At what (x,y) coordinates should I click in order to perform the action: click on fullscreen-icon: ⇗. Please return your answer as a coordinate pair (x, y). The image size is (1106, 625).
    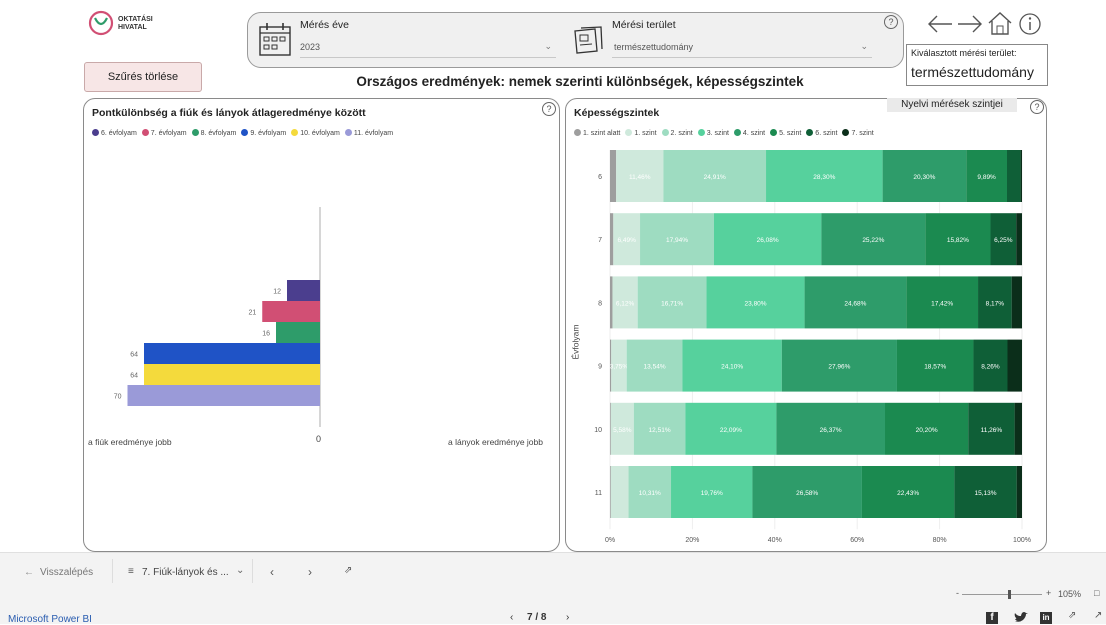
    Looking at the image, I should click on (348, 570).